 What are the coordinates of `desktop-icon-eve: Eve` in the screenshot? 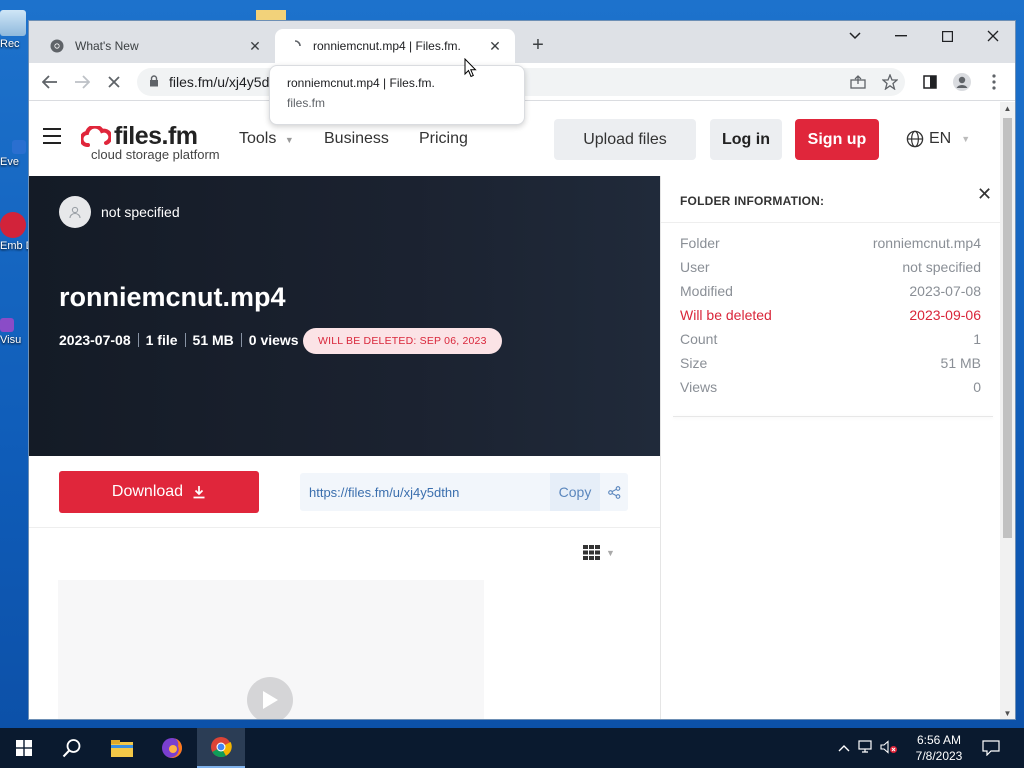 It's located at (15, 154).